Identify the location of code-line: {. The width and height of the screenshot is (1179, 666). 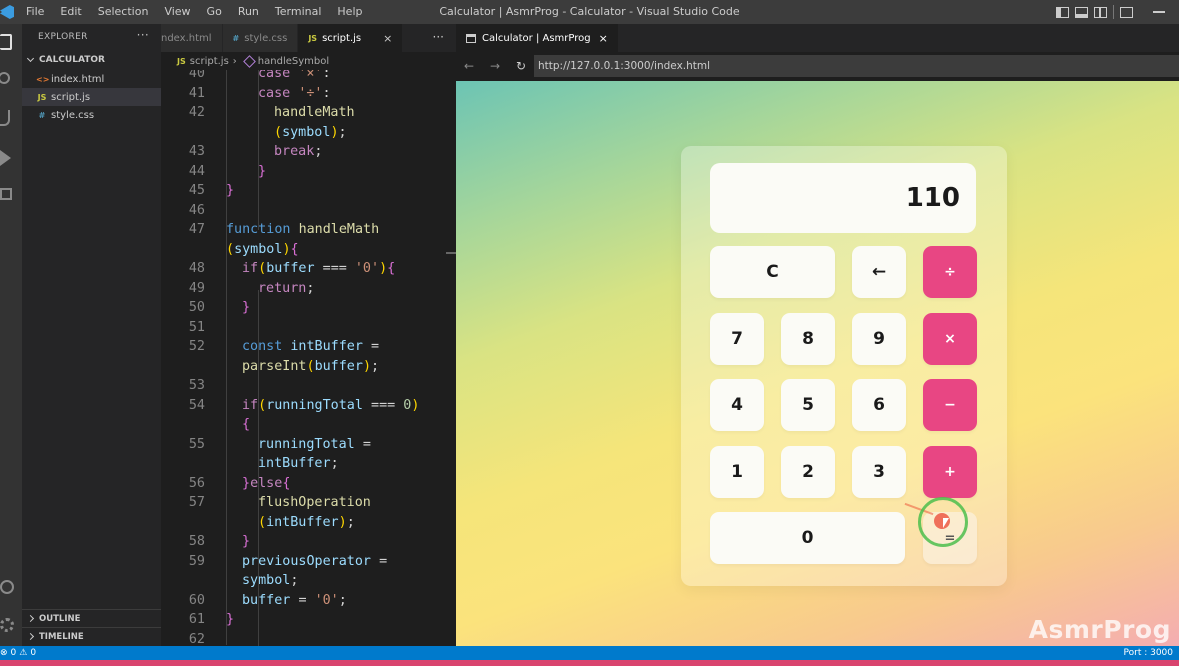
(246, 424).